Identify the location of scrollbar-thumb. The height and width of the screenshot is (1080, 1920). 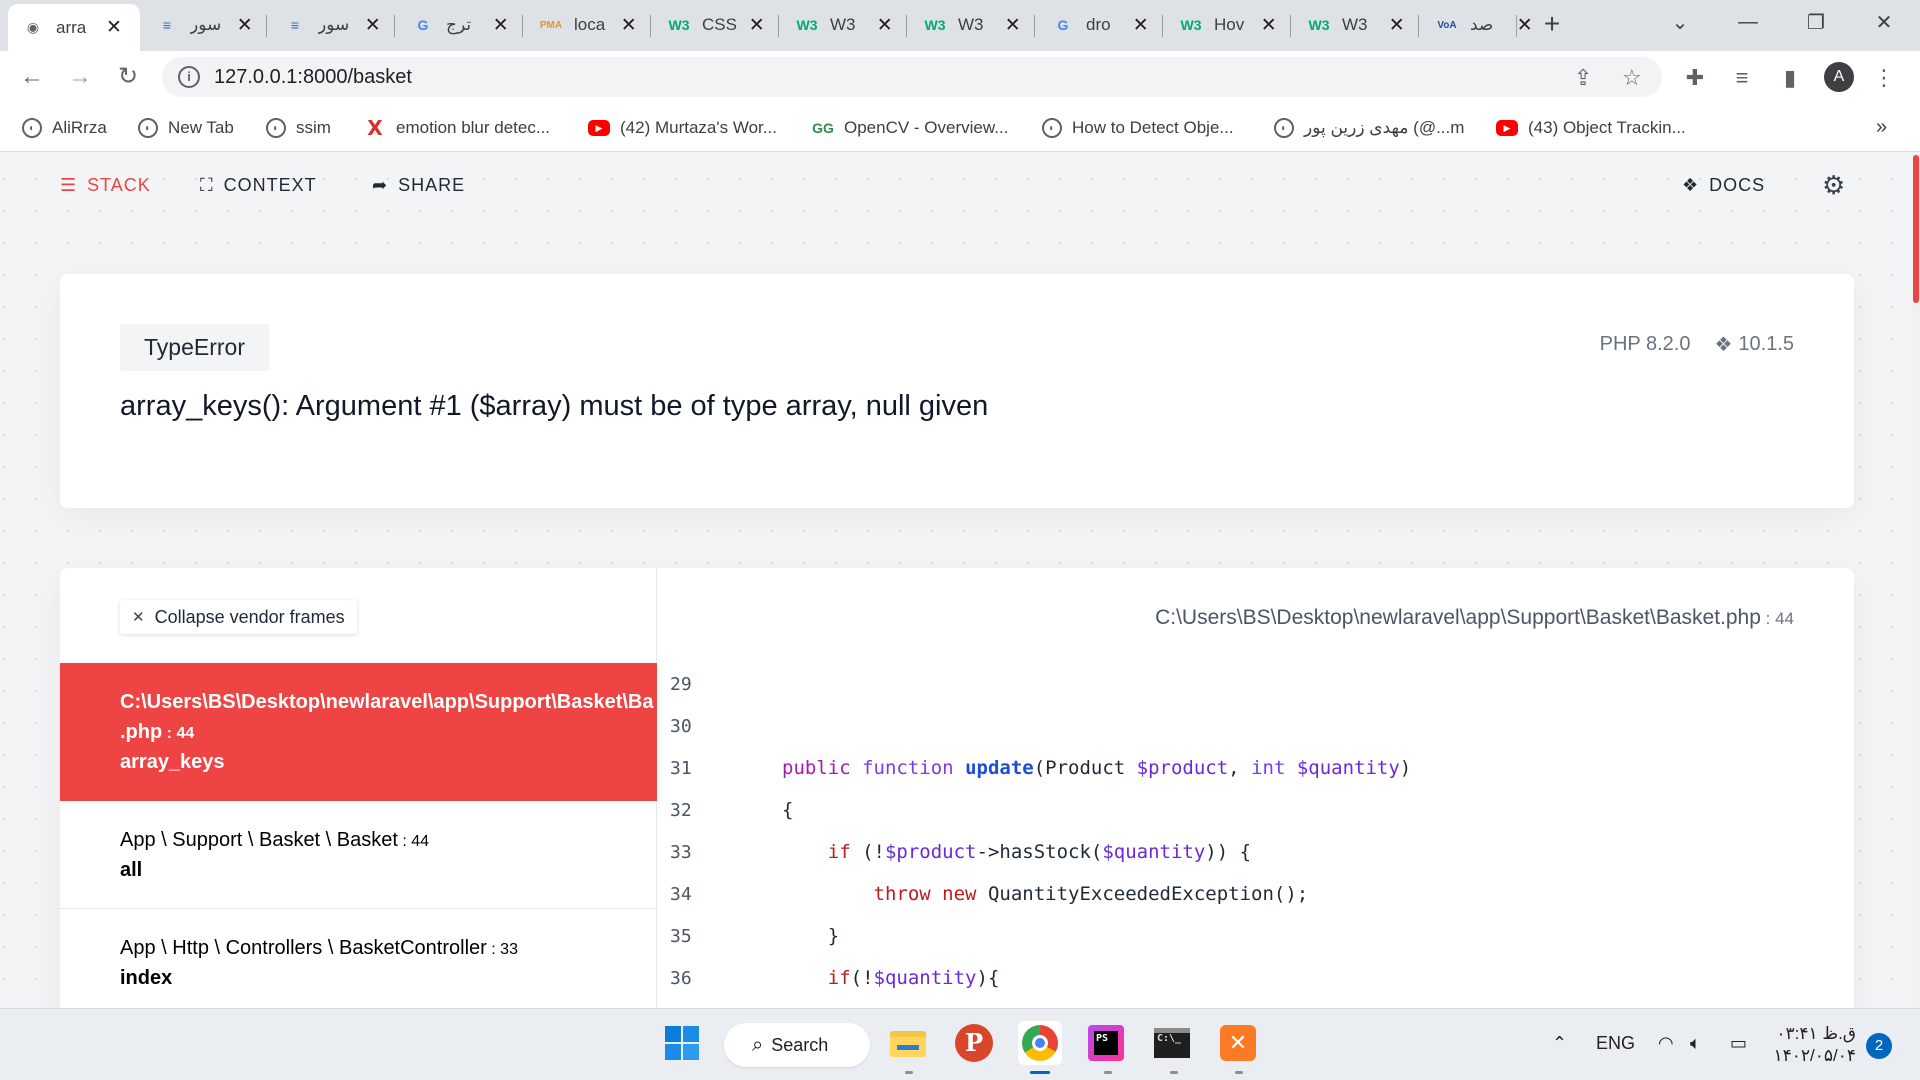
(1916, 229).